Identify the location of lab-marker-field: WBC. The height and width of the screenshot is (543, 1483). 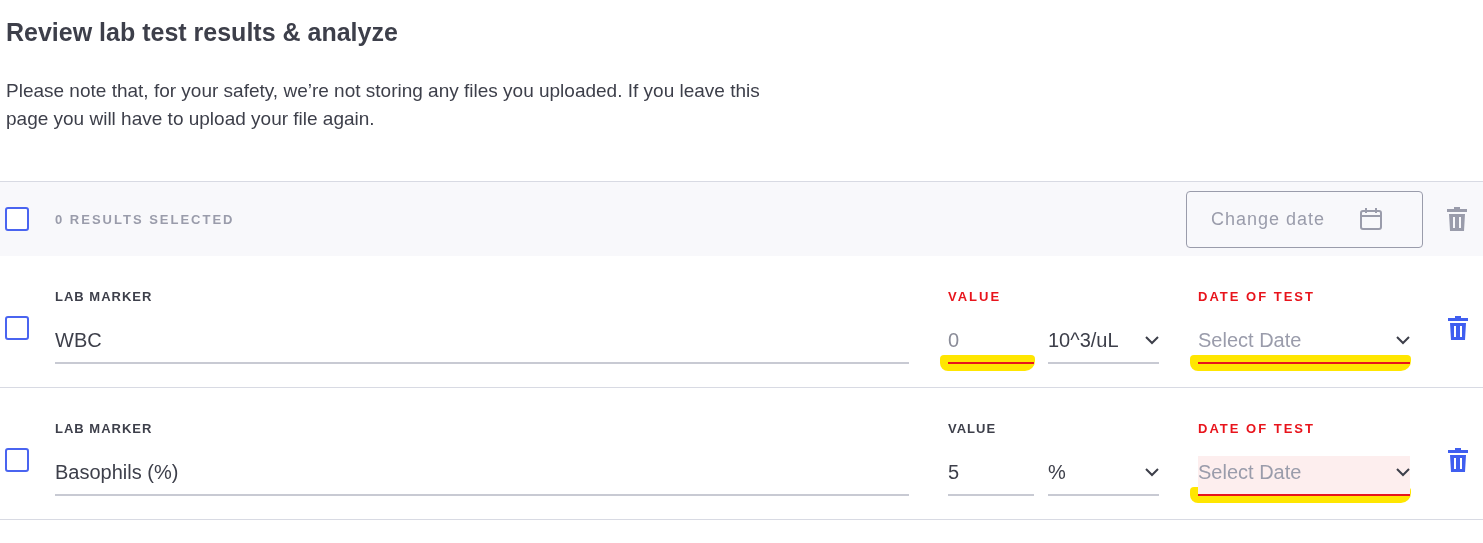
(482, 344).